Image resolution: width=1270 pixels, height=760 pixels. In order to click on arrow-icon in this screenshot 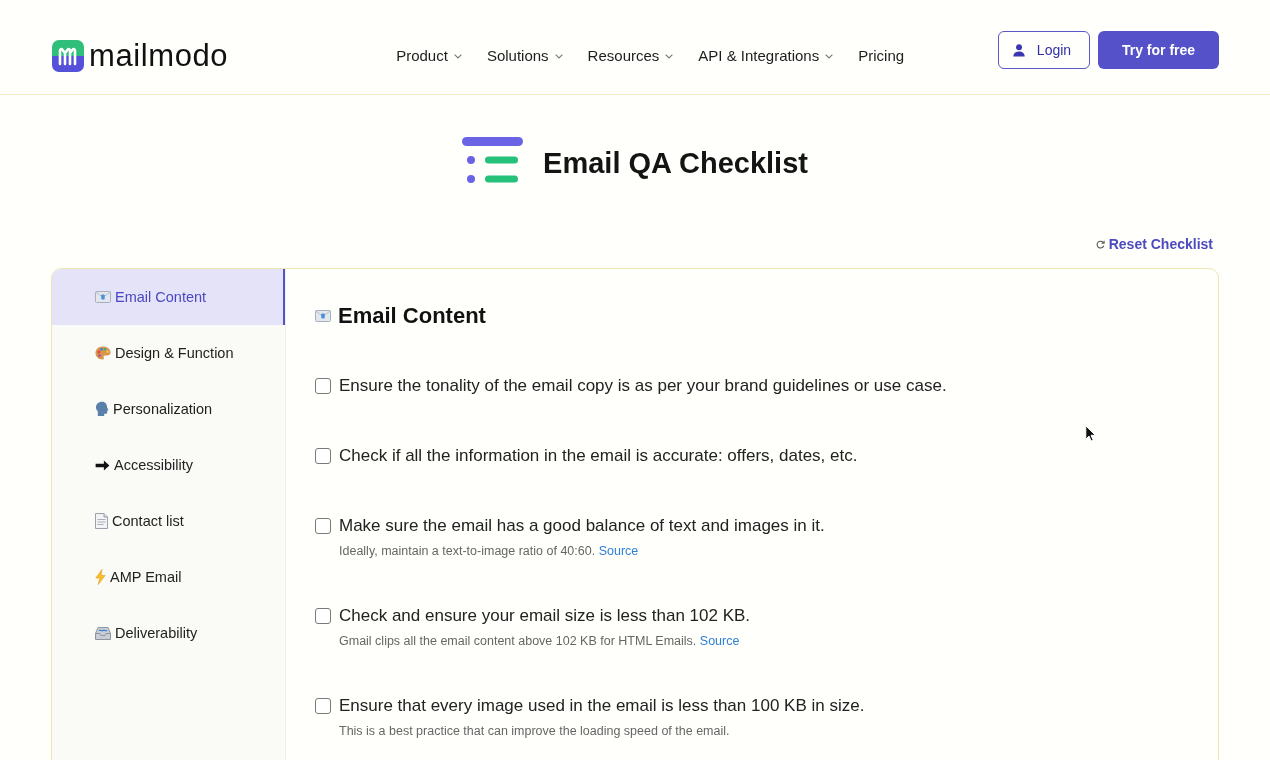, I will do `click(102, 465)`.